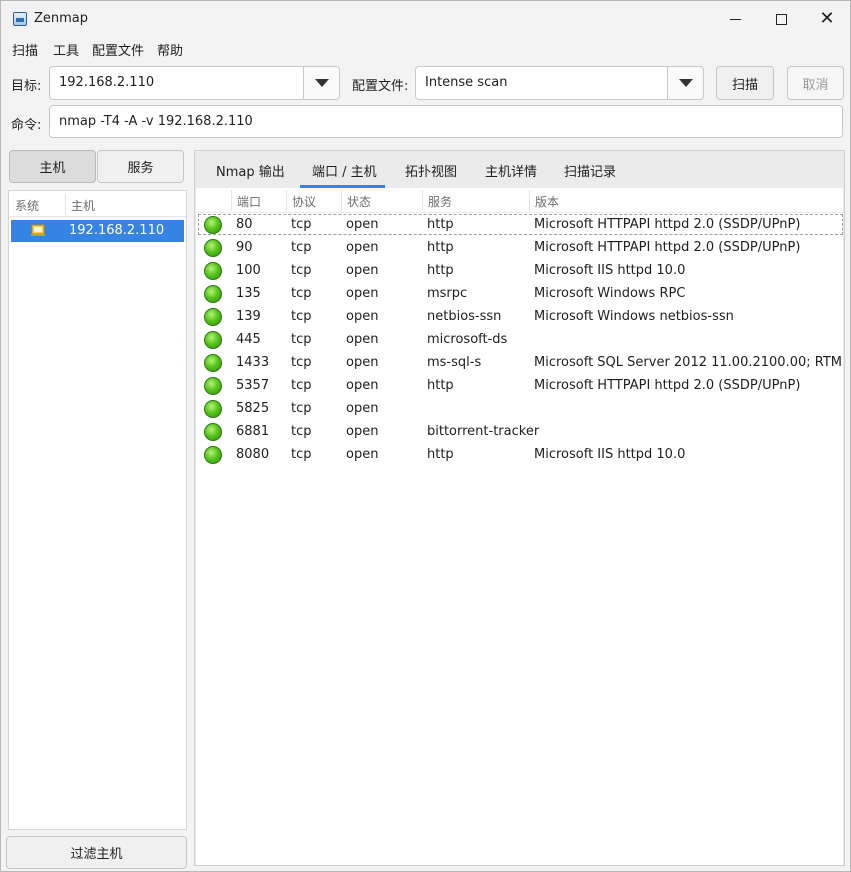 The height and width of the screenshot is (872, 851). I want to click on cell-port: 135, so click(248, 293).